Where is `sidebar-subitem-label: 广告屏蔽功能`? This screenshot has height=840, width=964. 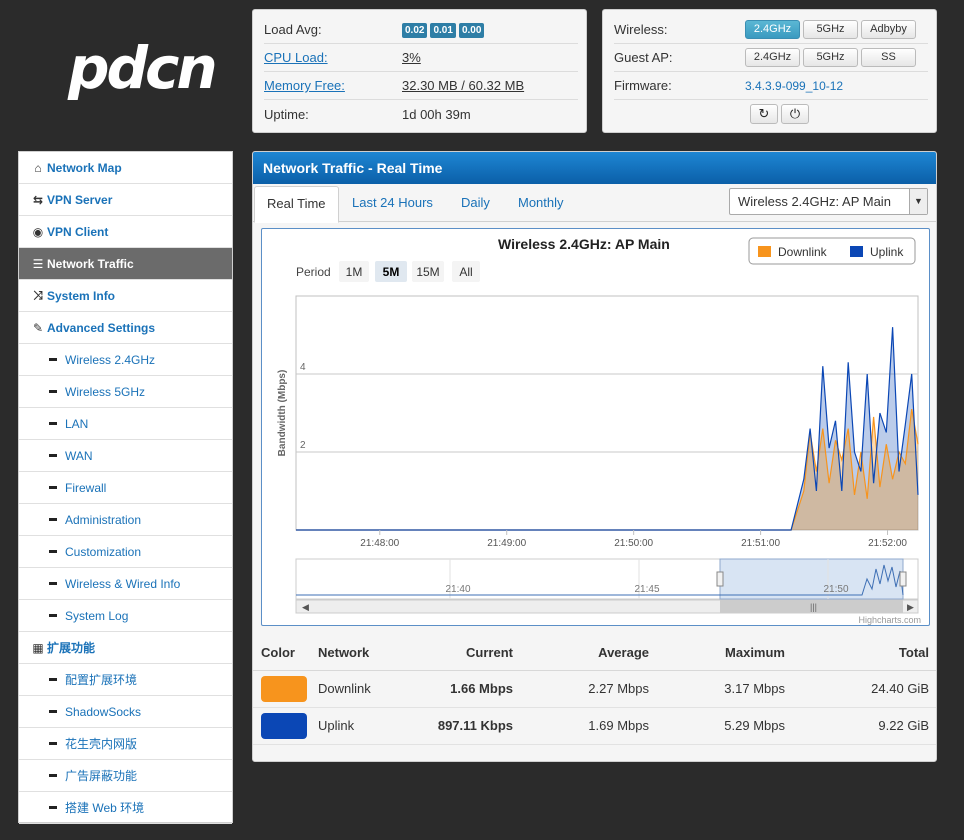 sidebar-subitem-label: 广告屏蔽功能 is located at coordinates (101, 776).